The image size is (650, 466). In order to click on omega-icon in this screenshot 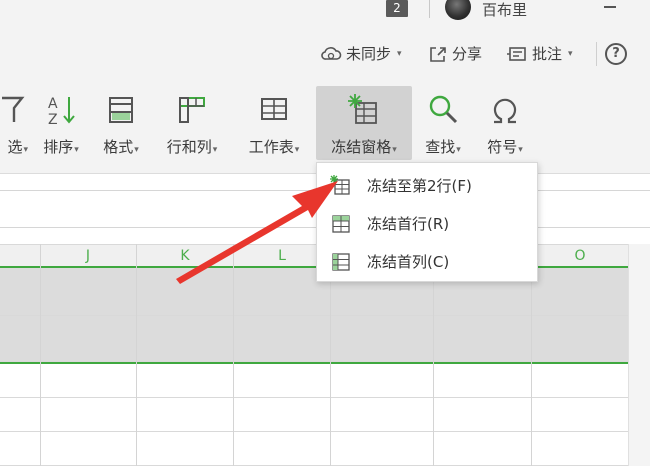, I will do `click(505, 111)`.